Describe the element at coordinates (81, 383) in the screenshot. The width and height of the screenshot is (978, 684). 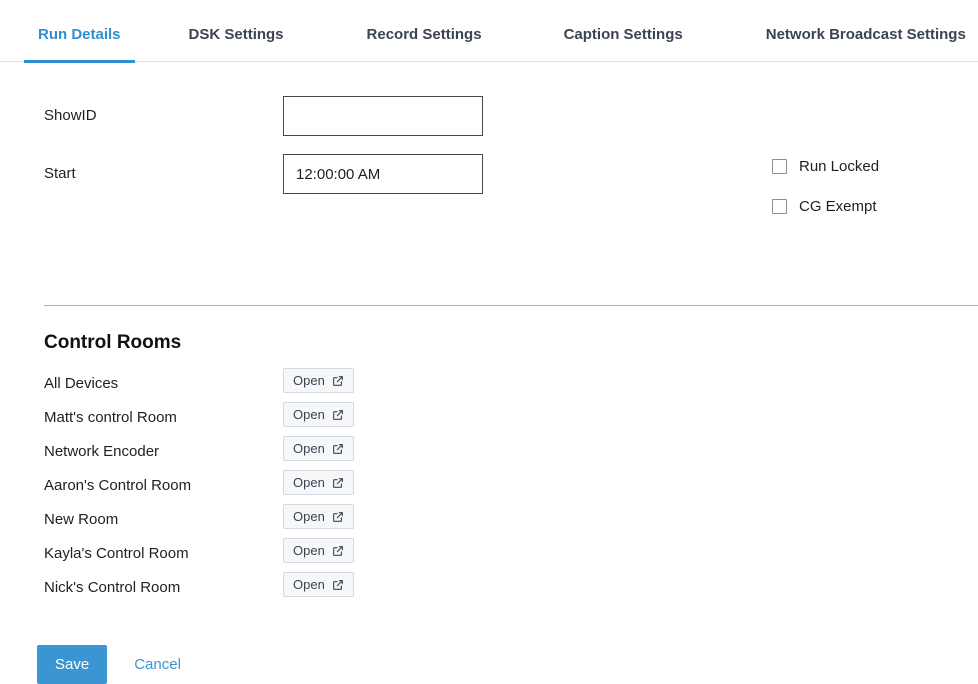
I see `control-room-name: All Devices` at that location.